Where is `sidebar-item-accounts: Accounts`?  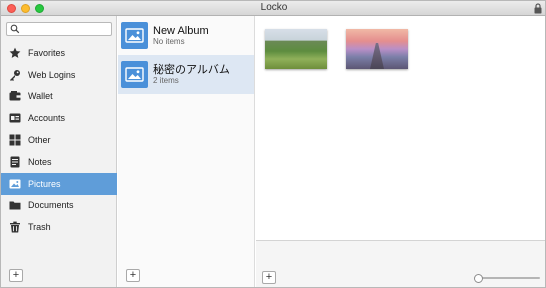 sidebar-item-accounts: Accounts is located at coordinates (59, 118).